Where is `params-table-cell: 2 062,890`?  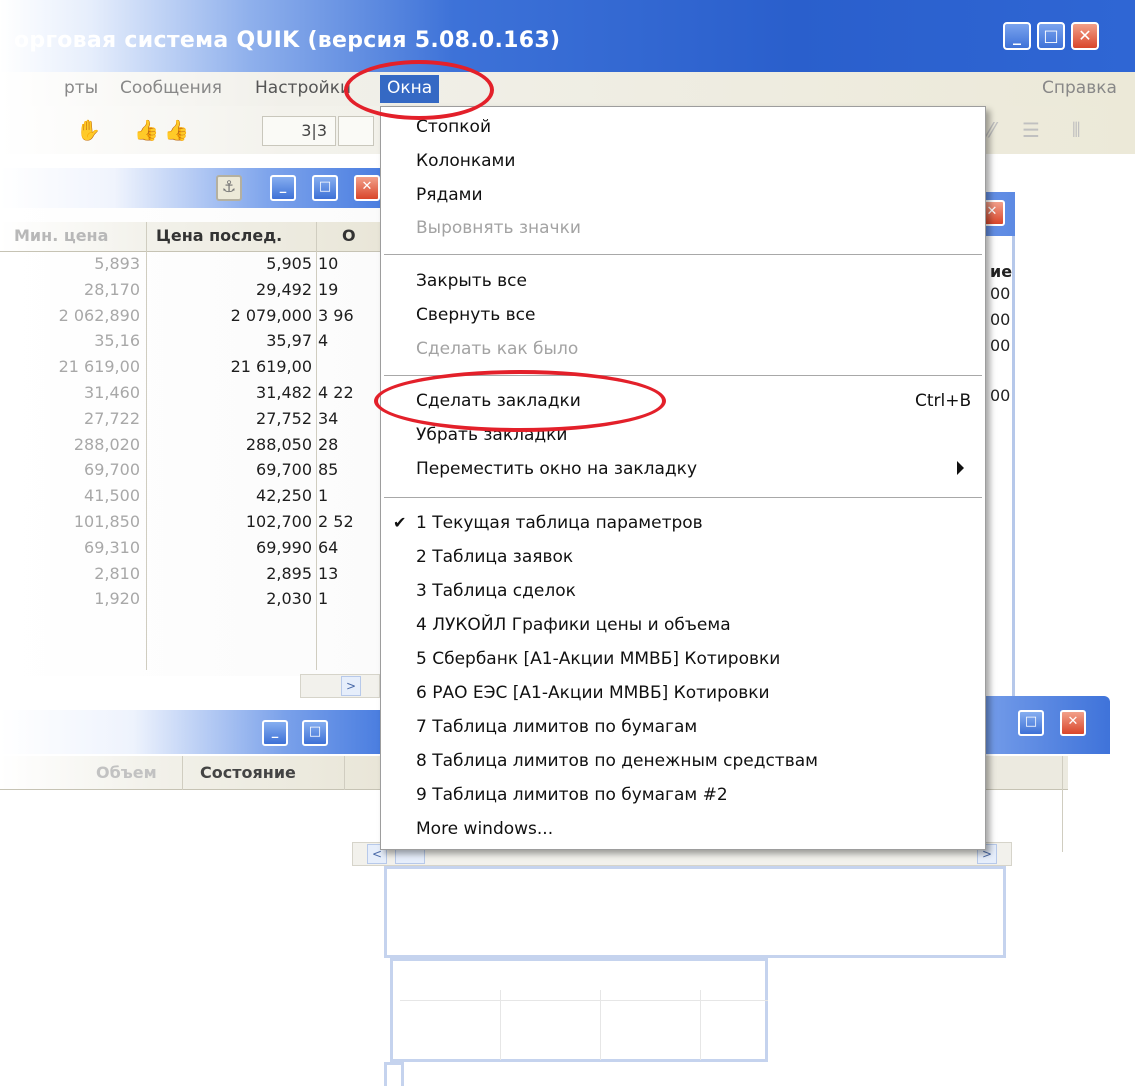 params-table-cell: 2 062,890 is located at coordinates (70, 315).